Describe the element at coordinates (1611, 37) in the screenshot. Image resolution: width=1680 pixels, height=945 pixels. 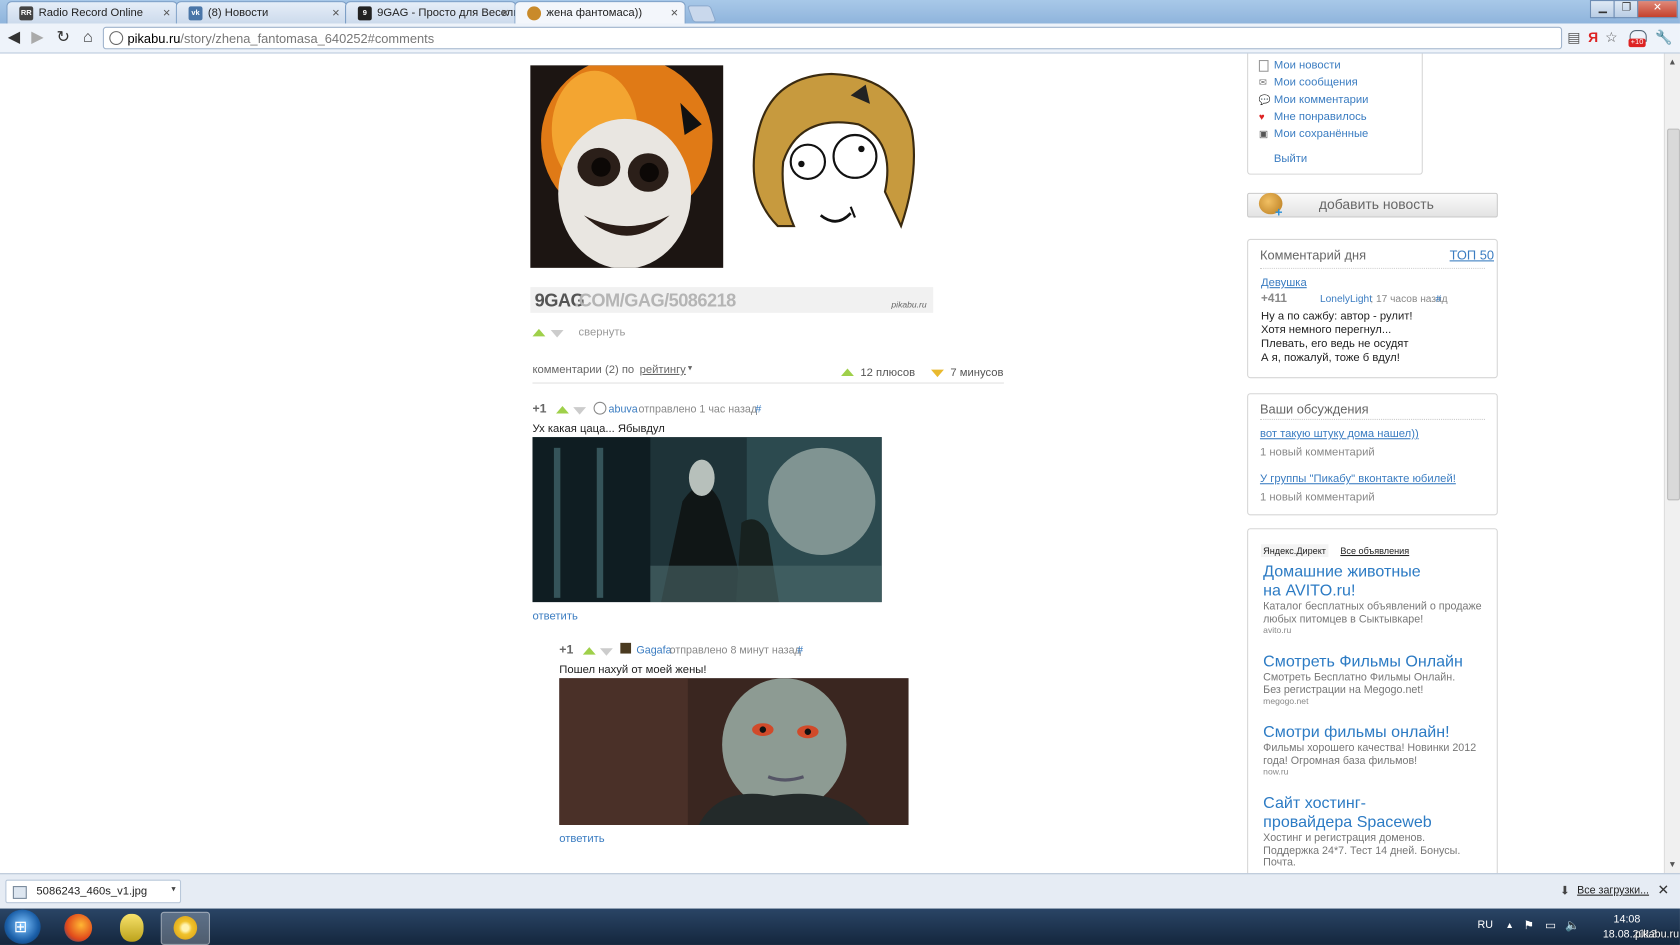
I see `star-icon: ☆` at that location.